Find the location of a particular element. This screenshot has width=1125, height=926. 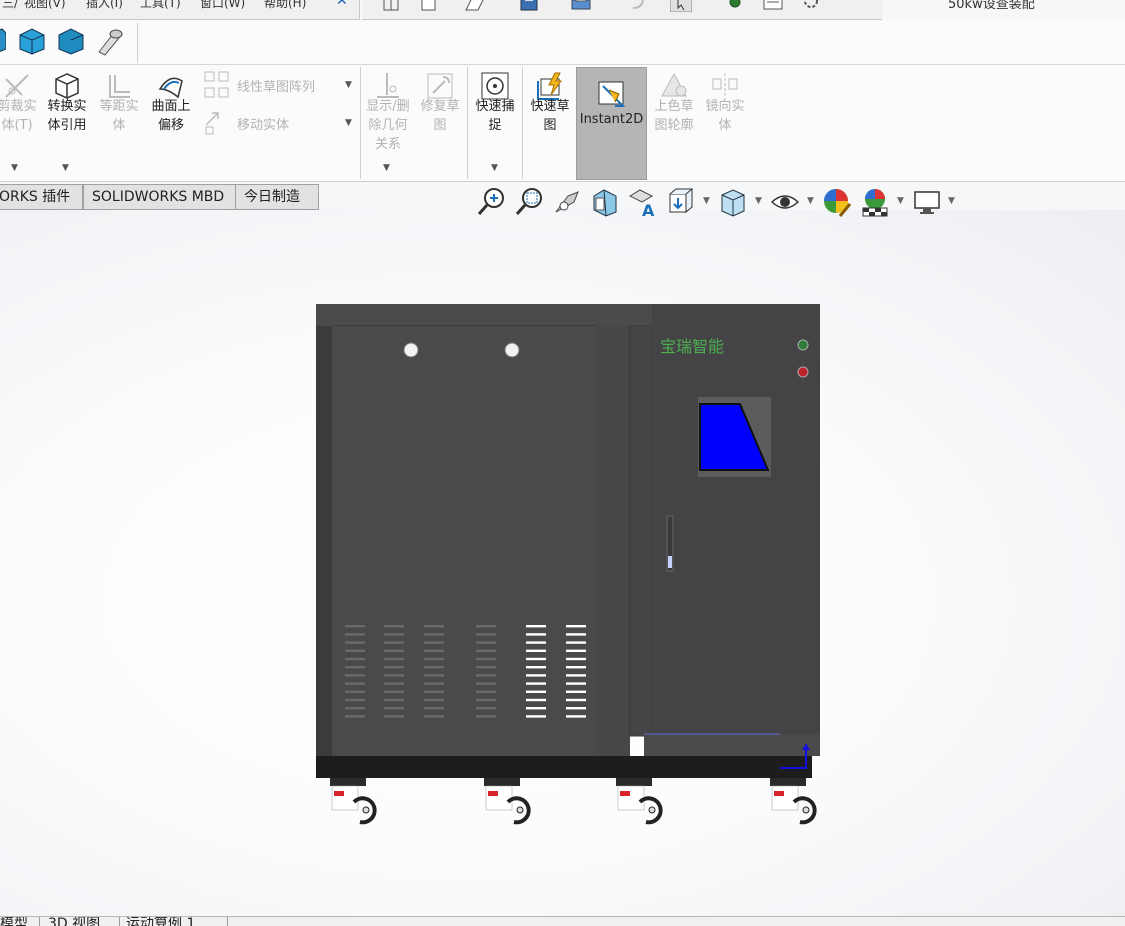

apply-scene-icon is located at coordinates (875, 202).